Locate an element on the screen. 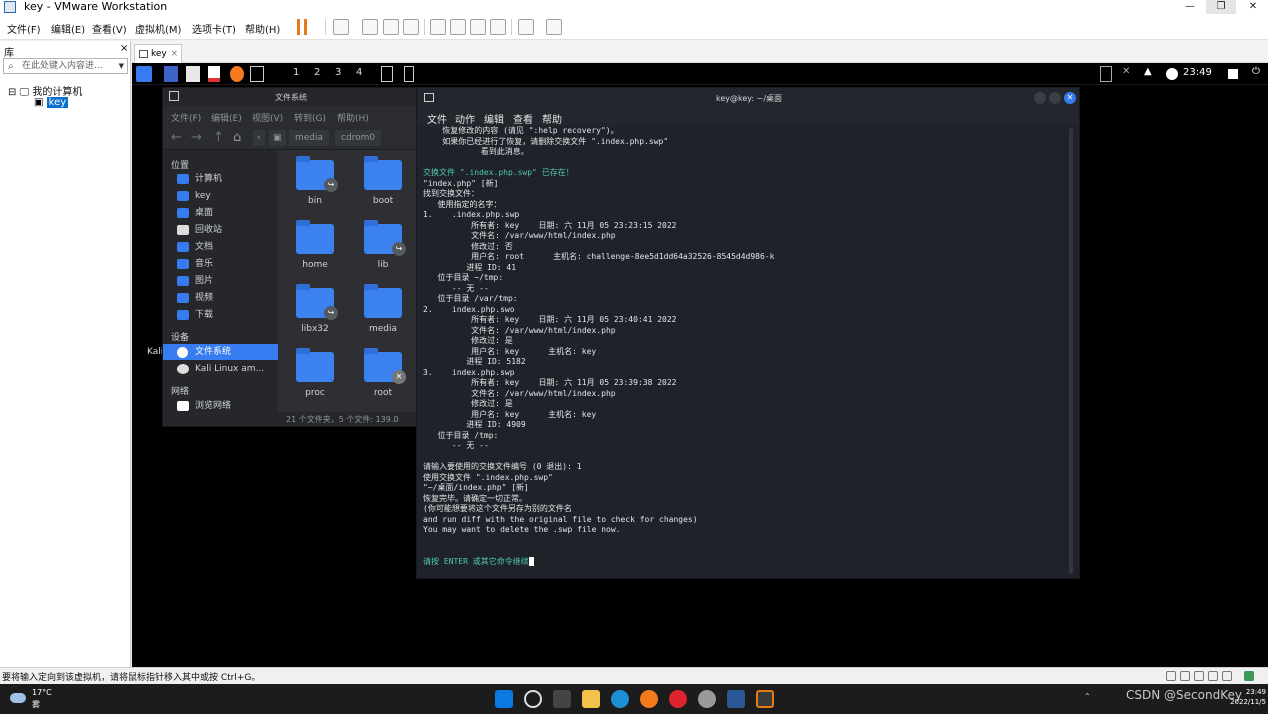  folder-lib: ↪ lib is located at coordinates (382, 246).